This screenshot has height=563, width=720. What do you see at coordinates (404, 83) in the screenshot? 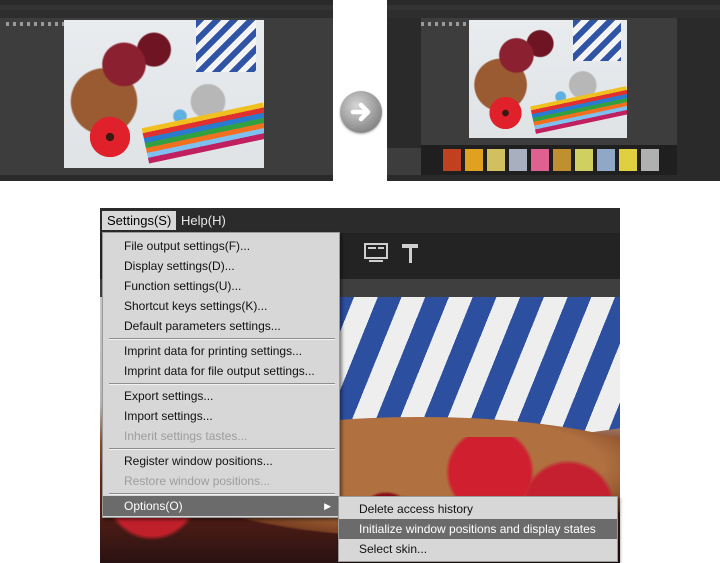
I see `folder-panel` at bounding box center [404, 83].